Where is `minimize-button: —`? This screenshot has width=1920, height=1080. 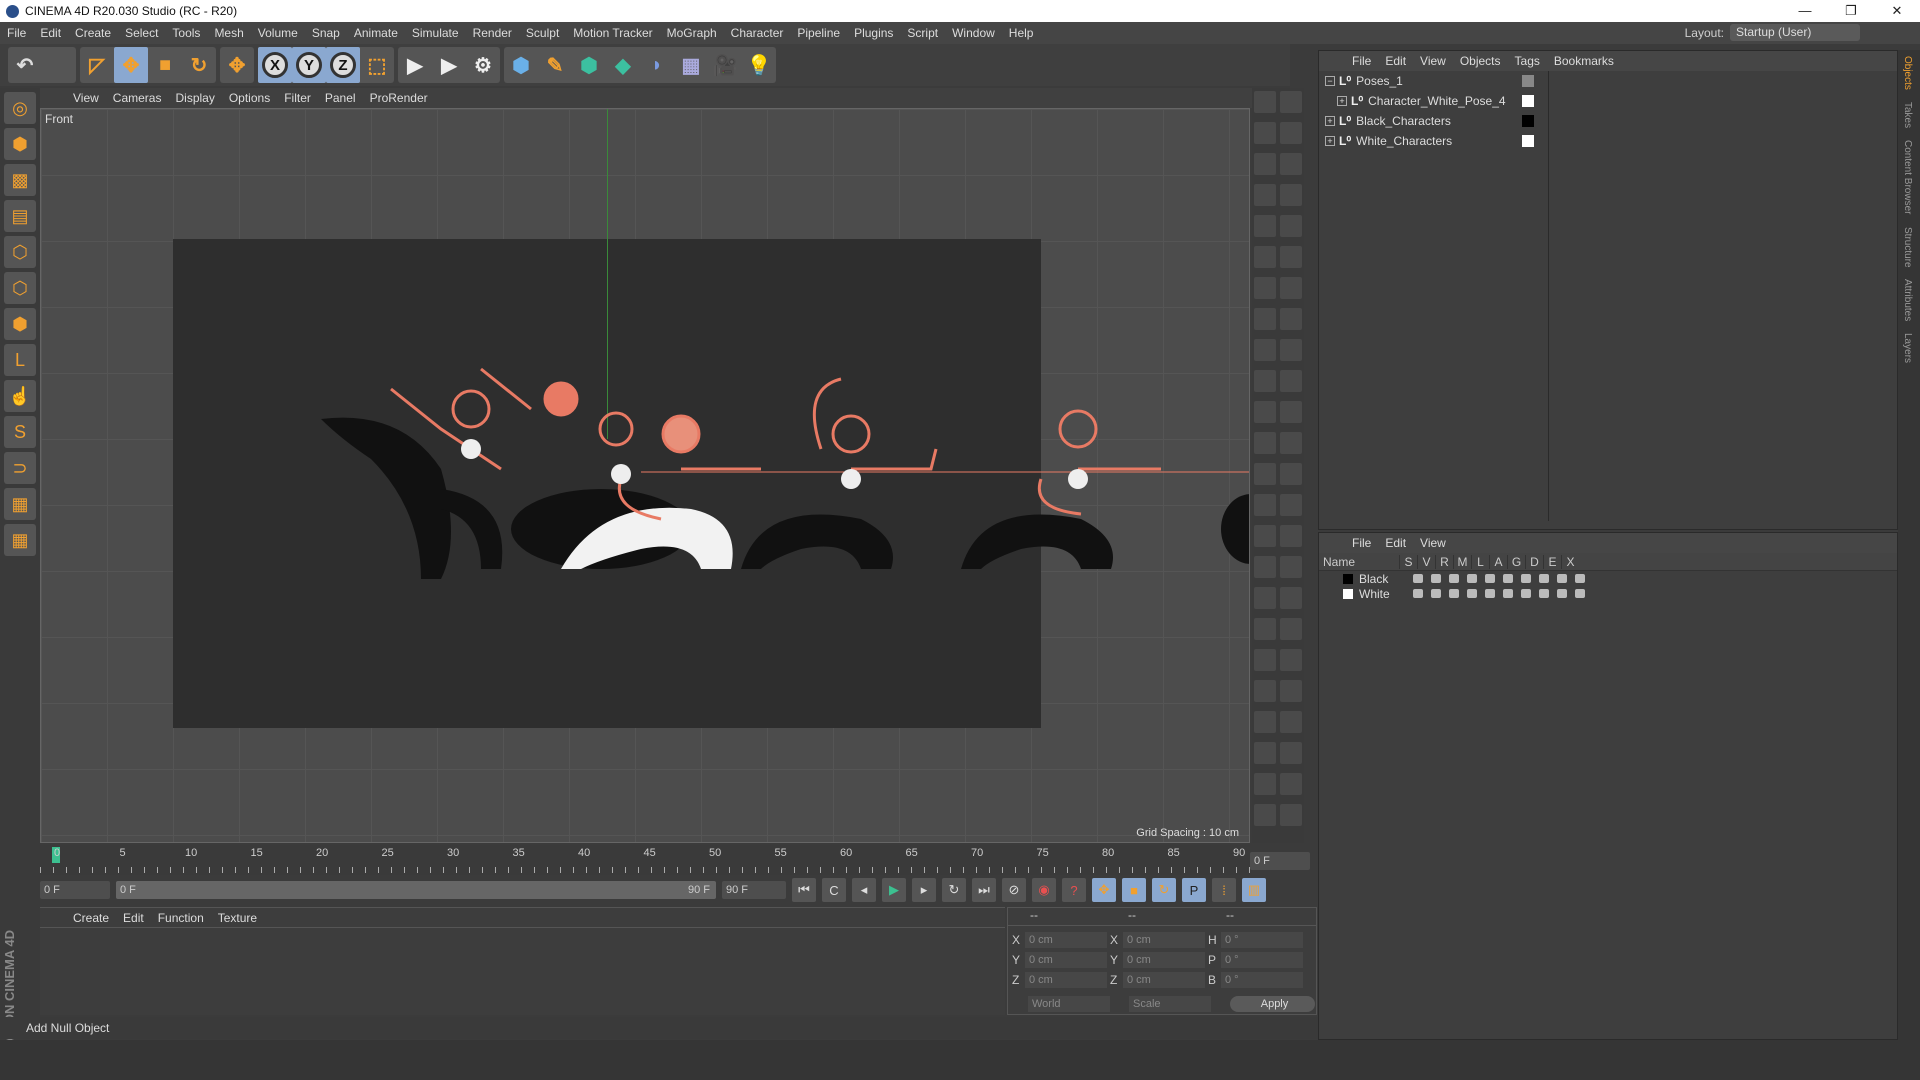 minimize-button: — is located at coordinates (1805, 11).